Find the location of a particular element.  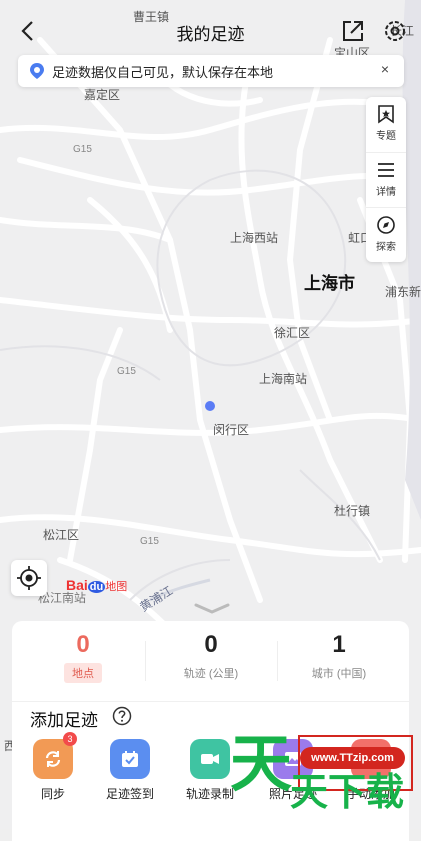

stat-label: 地点 is located at coordinates (83, 673).